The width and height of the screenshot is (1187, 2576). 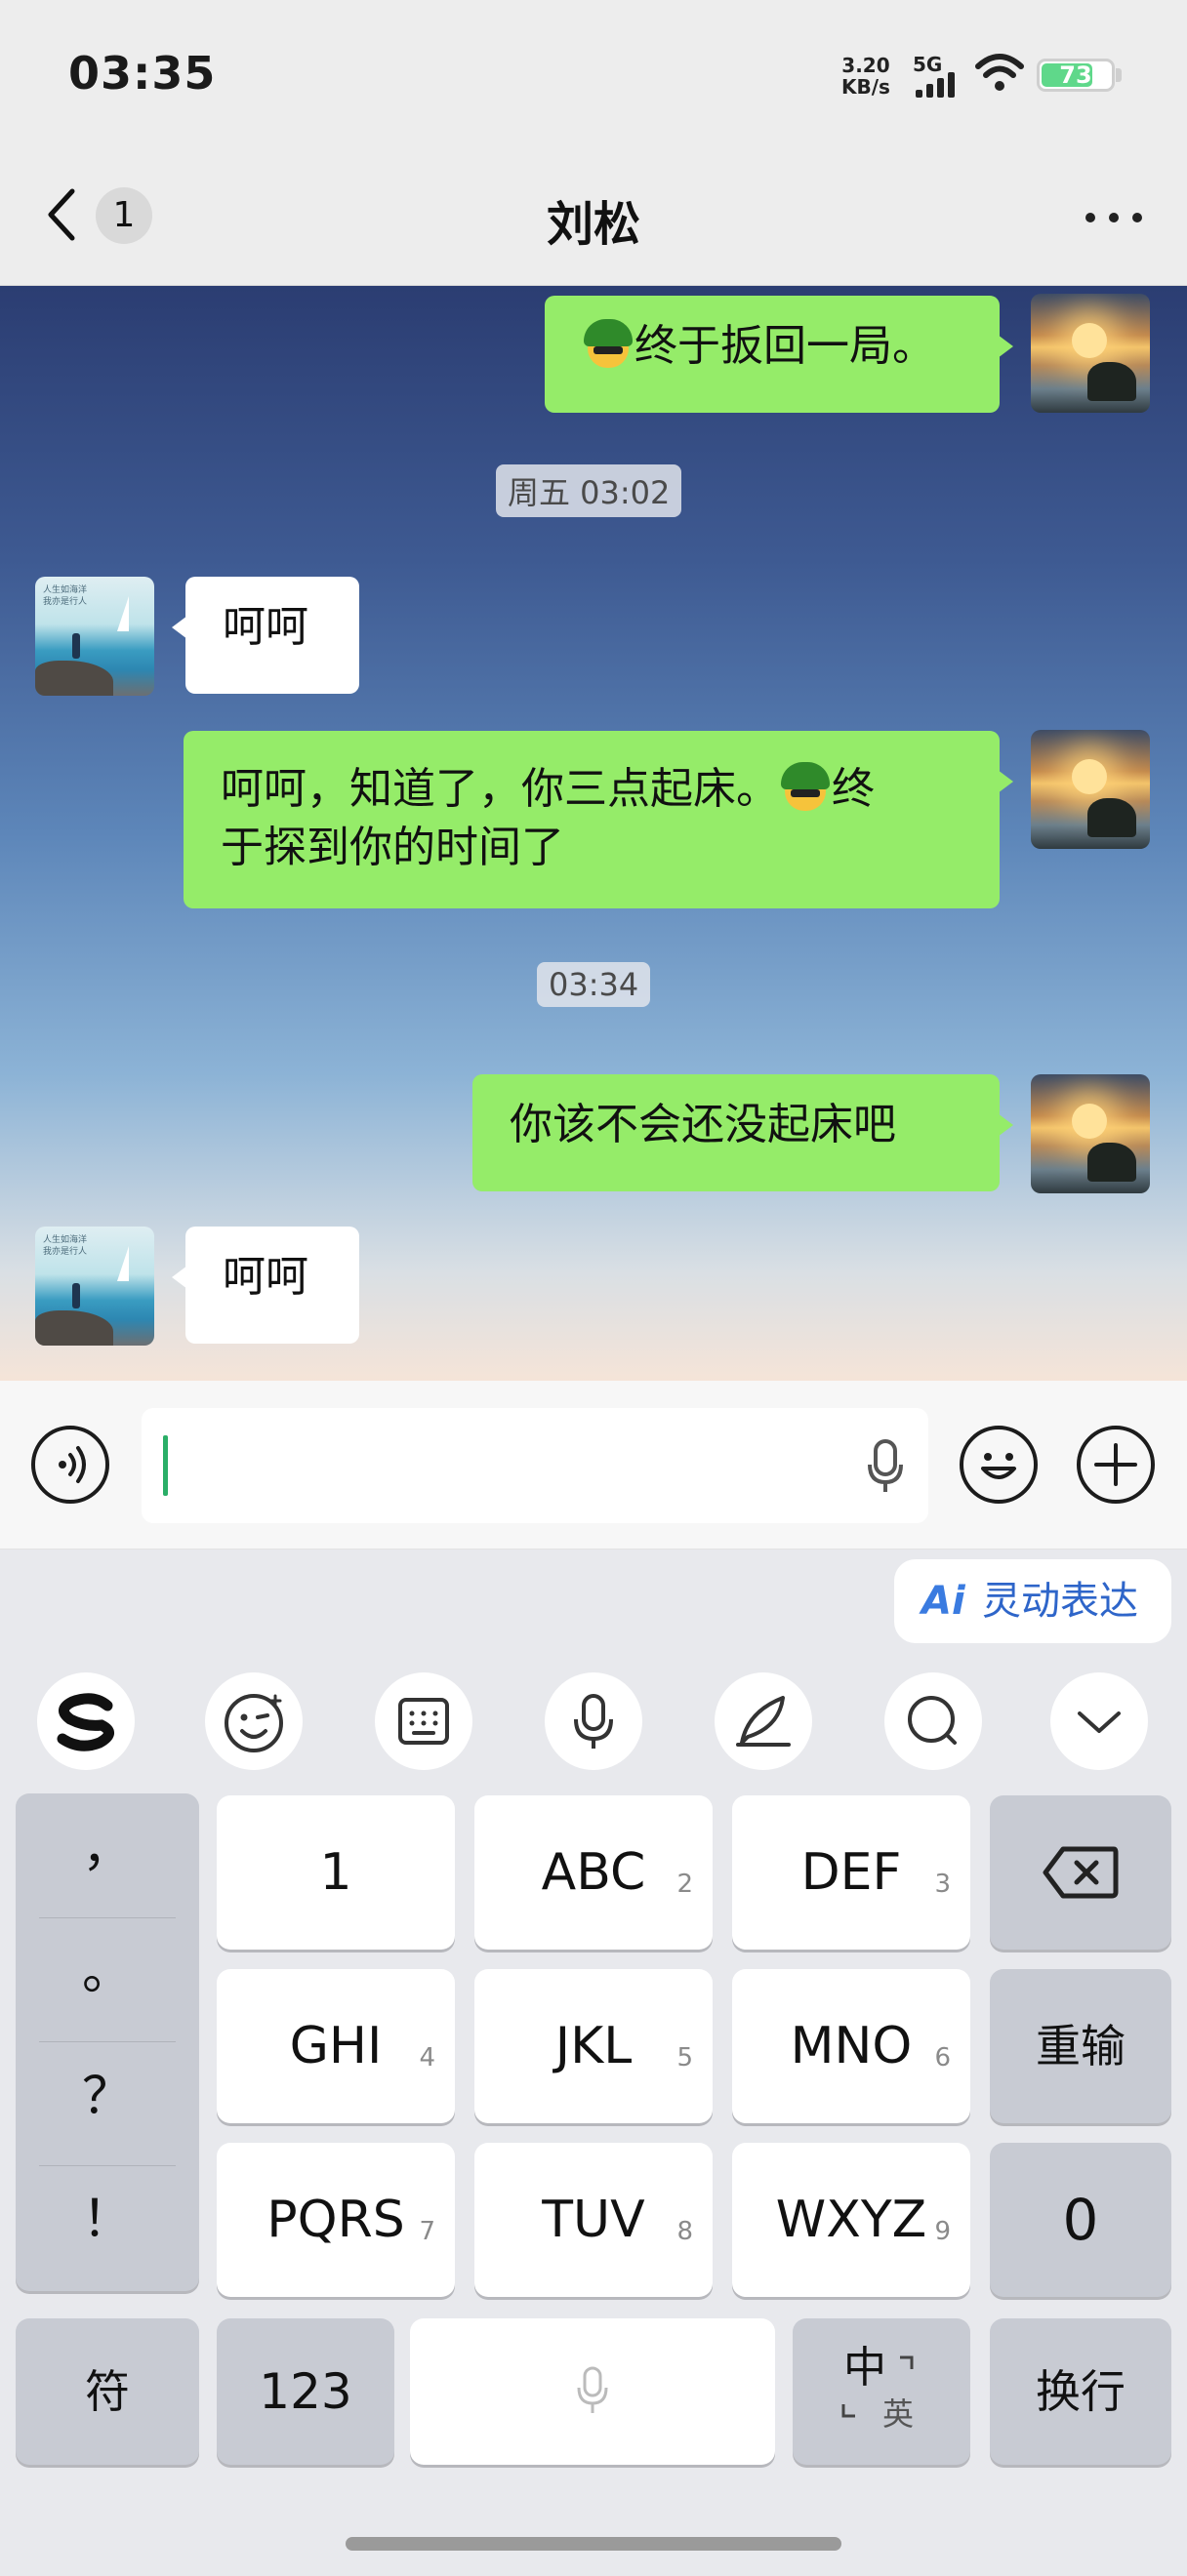 I want to click on message-bubble-sent: 呵呵，知道了，你三点起床。 终 于探到你的时间了, so click(x=598, y=819).